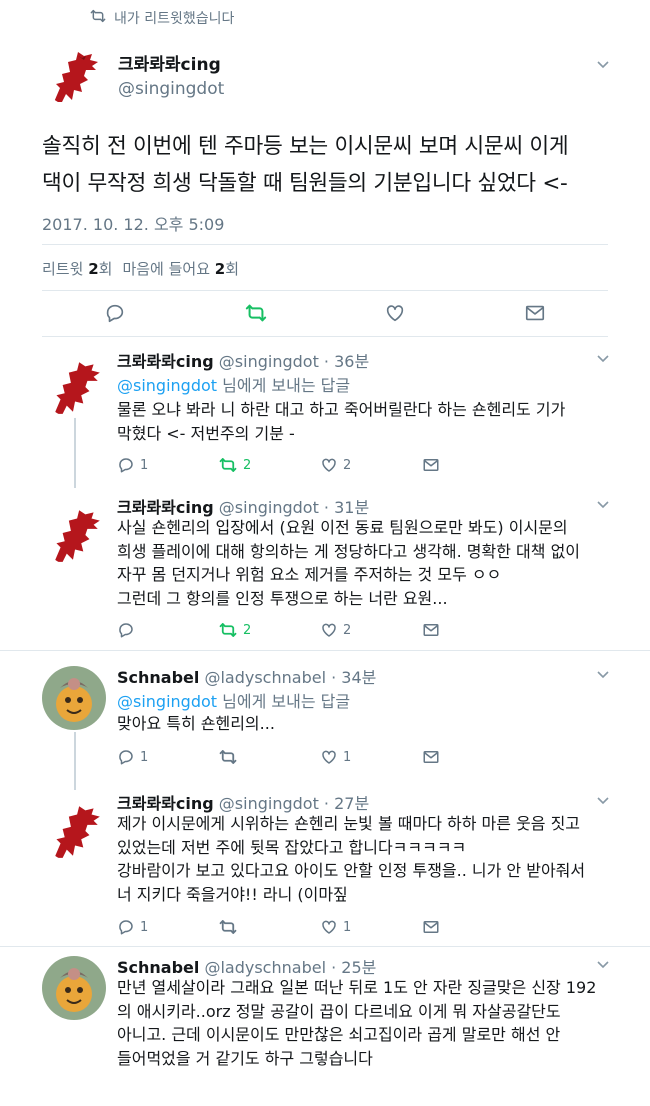 This screenshot has height=1106, width=650. What do you see at coordinates (133, 223) in the screenshot?
I see `tweet-timestamp: 2017. 10. 12. 오후 5:09` at bounding box center [133, 223].